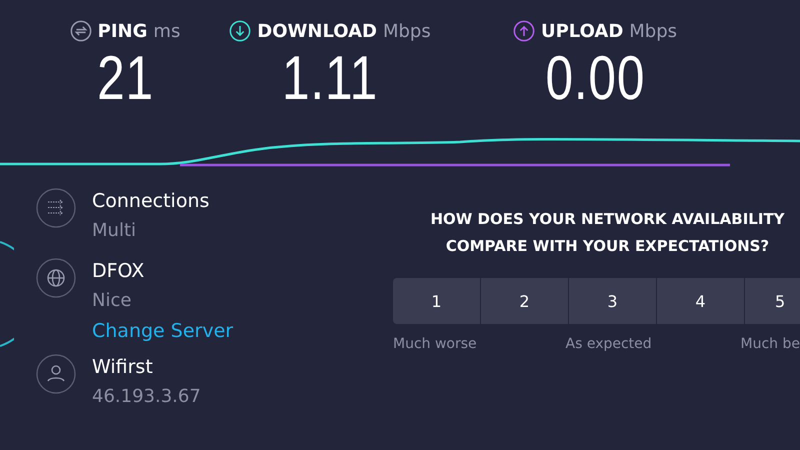 Image resolution: width=800 pixels, height=450 pixels. Describe the element at coordinates (595, 79) in the screenshot. I see `metric-value: 0.00` at that location.